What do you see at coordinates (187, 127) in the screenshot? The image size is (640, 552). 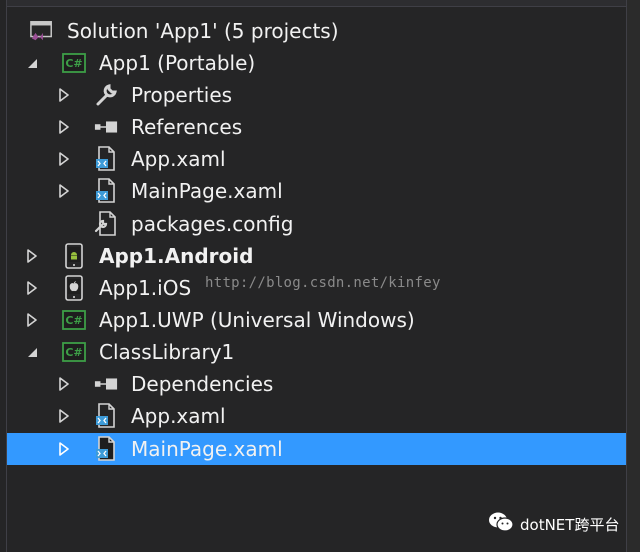 I see `tree-item-label: References` at bounding box center [187, 127].